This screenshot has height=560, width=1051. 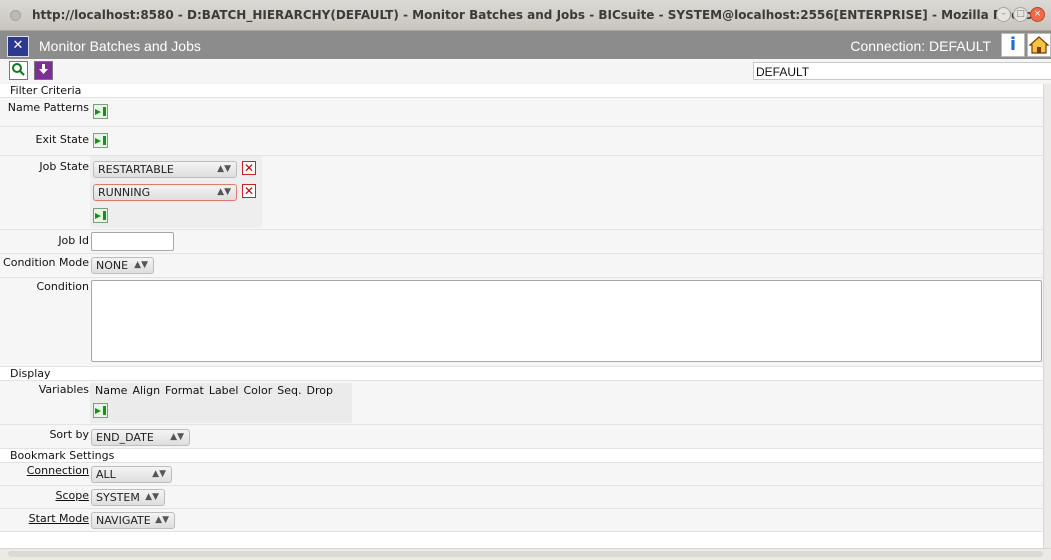 I want to click on job-state-list: RESTARTABLE ▲▼ ✕ RUNNING ▲▼ ✕, so click(x=176, y=192).